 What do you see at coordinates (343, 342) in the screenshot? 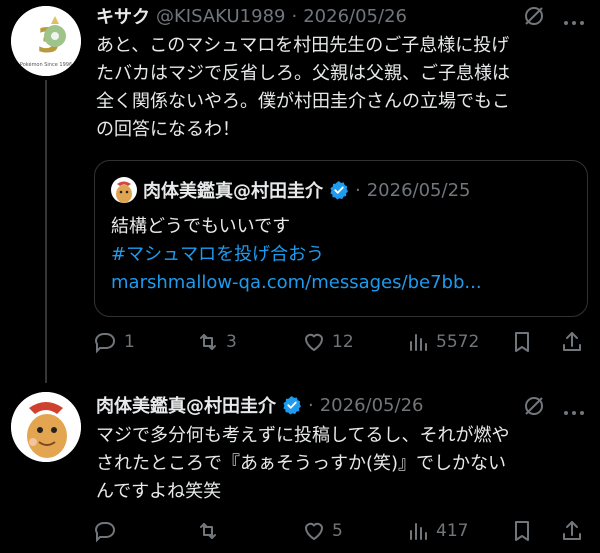
I see `like-count: 12` at bounding box center [343, 342].